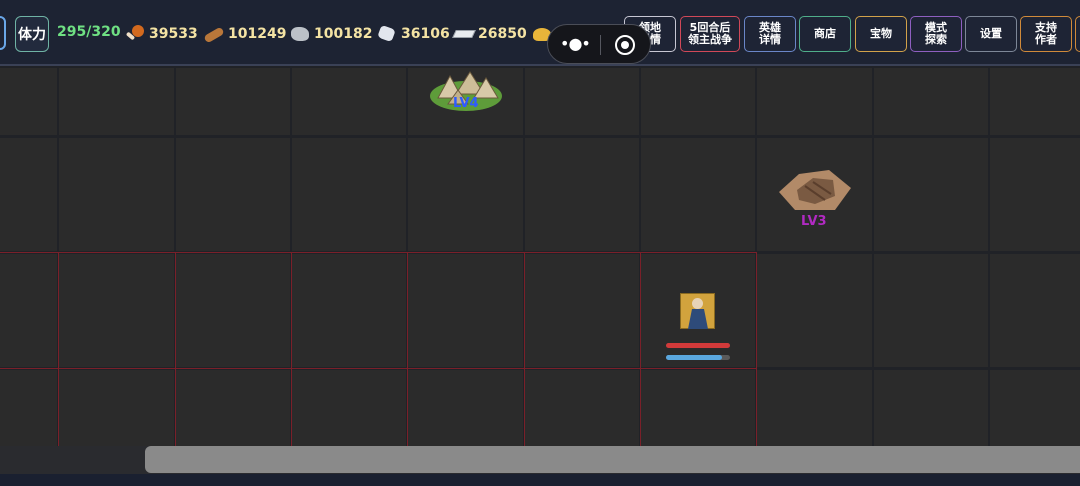 The width and height of the screenshot is (1080, 486). What do you see at coordinates (135, 34) in the screenshot?
I see `meat-icon` at bounding box center [135, 34].